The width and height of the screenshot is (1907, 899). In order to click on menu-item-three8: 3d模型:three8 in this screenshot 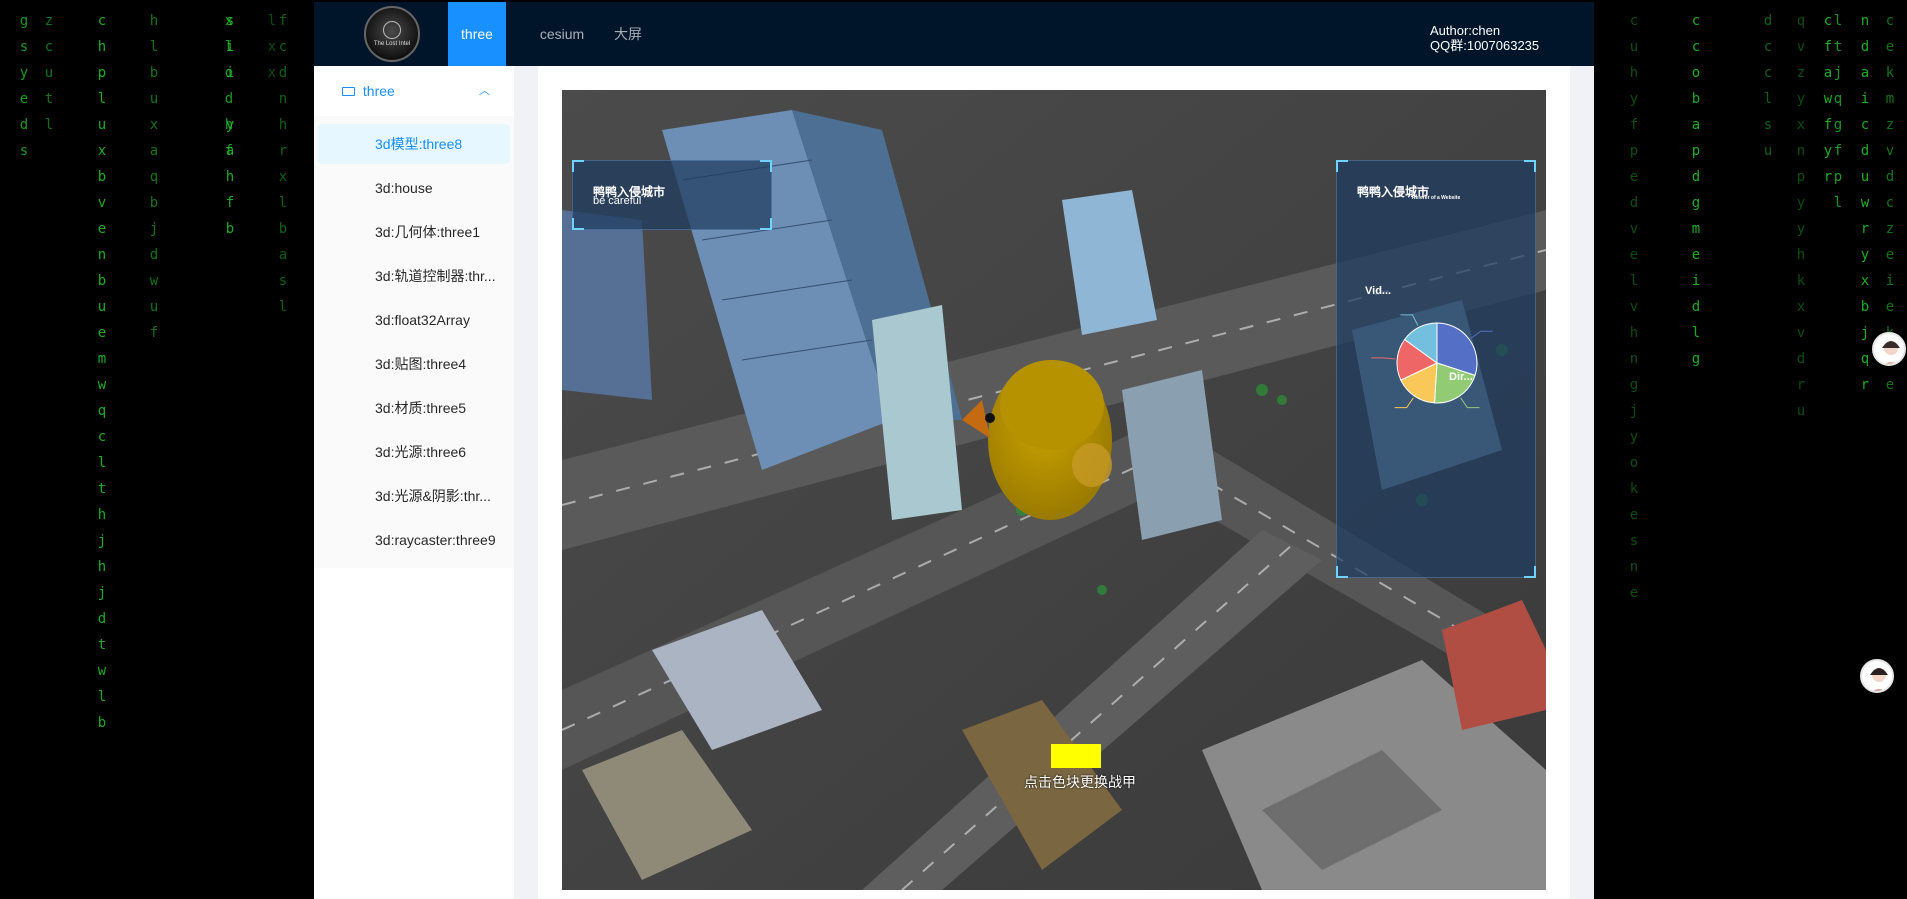, I will do `click(414, 144)`.